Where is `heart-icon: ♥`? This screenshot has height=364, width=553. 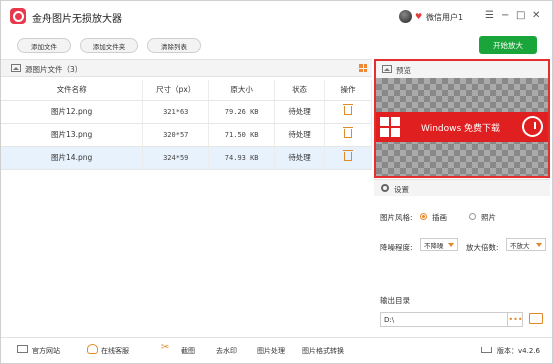 heart-icon: ♥ is located at coordinates (419, 16).